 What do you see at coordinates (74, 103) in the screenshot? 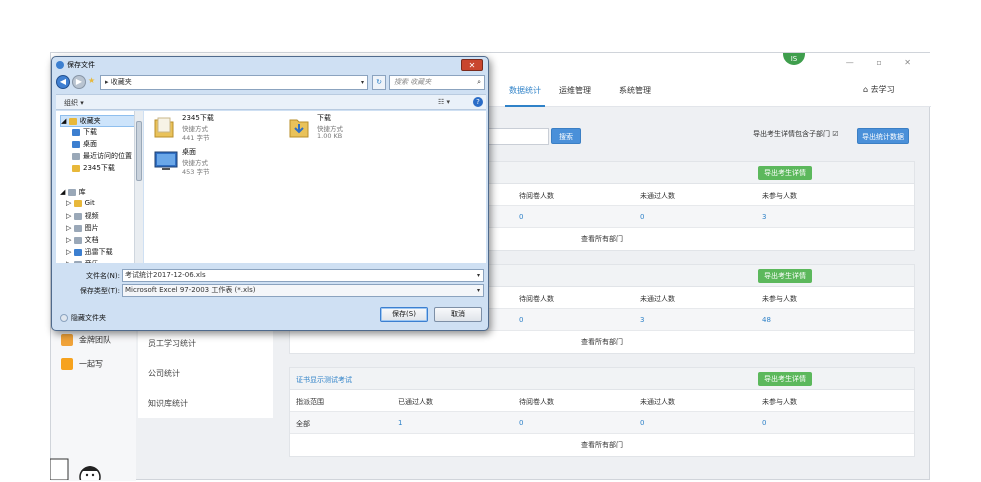
I see `organize-menu: 组织 ▾` at bounding box center [74, 103].